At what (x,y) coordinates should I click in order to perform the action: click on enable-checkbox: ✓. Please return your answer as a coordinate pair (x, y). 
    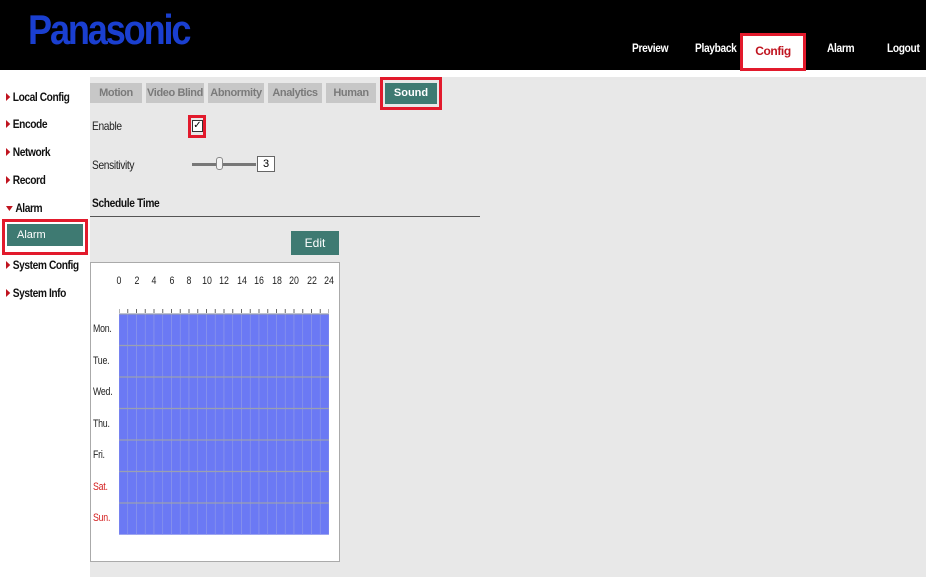
    Looking at the image, I should click on (197, 126).